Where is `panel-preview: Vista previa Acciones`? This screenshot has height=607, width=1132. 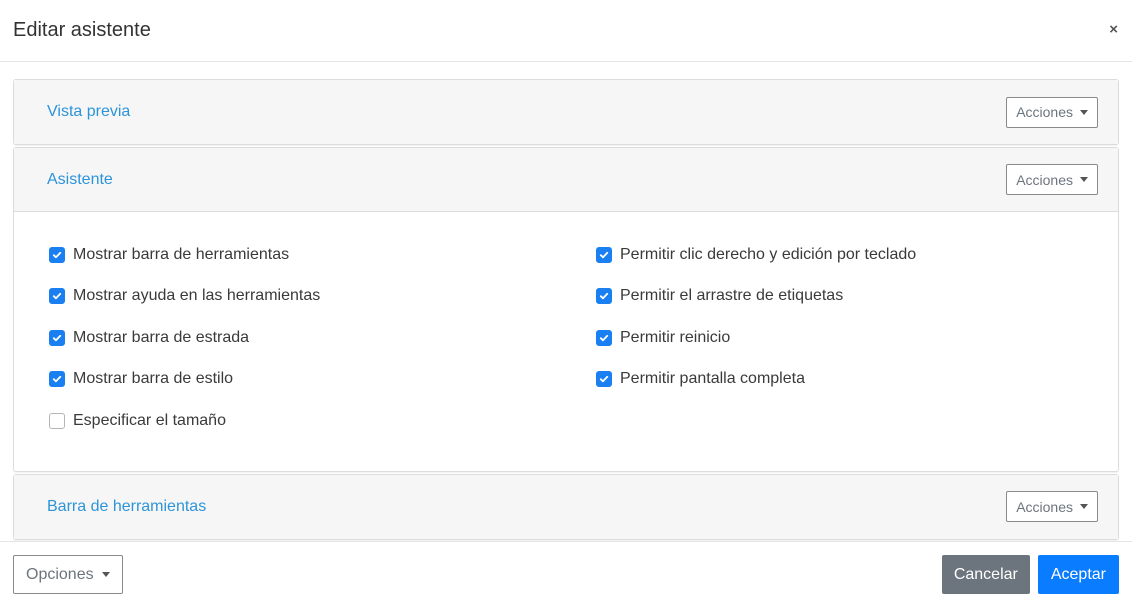
panel-preview: Vista previa Acciones is located at coordinates (566, 112).